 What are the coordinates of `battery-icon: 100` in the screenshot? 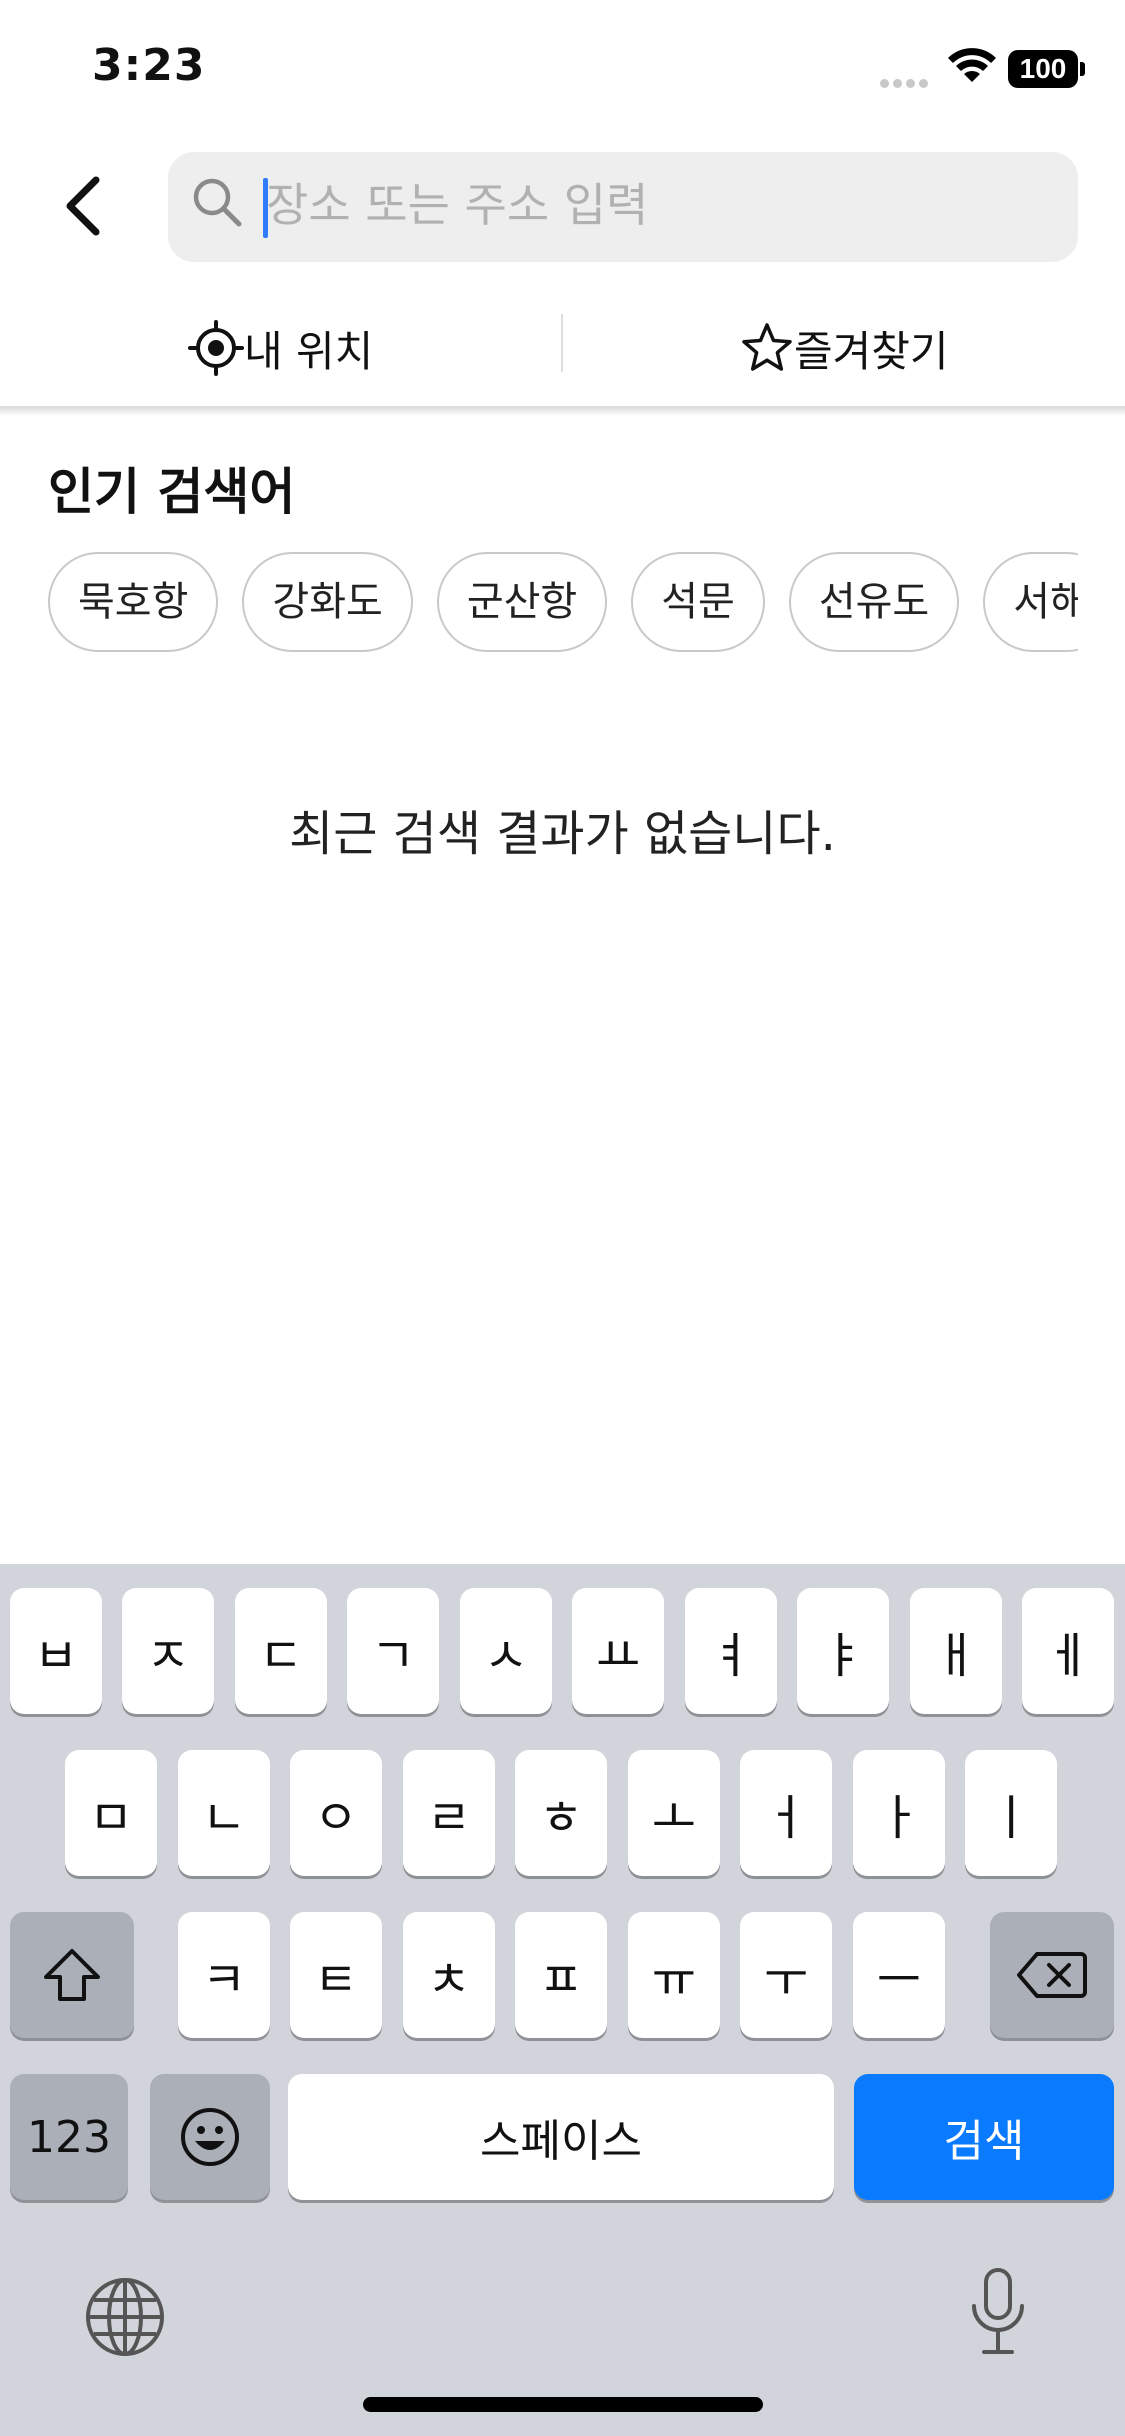 It's located at (1043, 69).